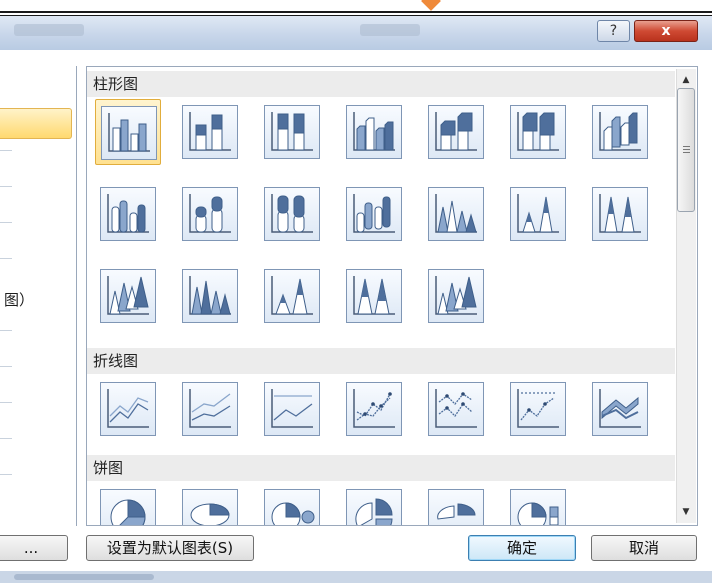  What do you see at coordinates (620, 409) in the screenshot?
I see `3d-line-icon` at bounding box center [620, 409].